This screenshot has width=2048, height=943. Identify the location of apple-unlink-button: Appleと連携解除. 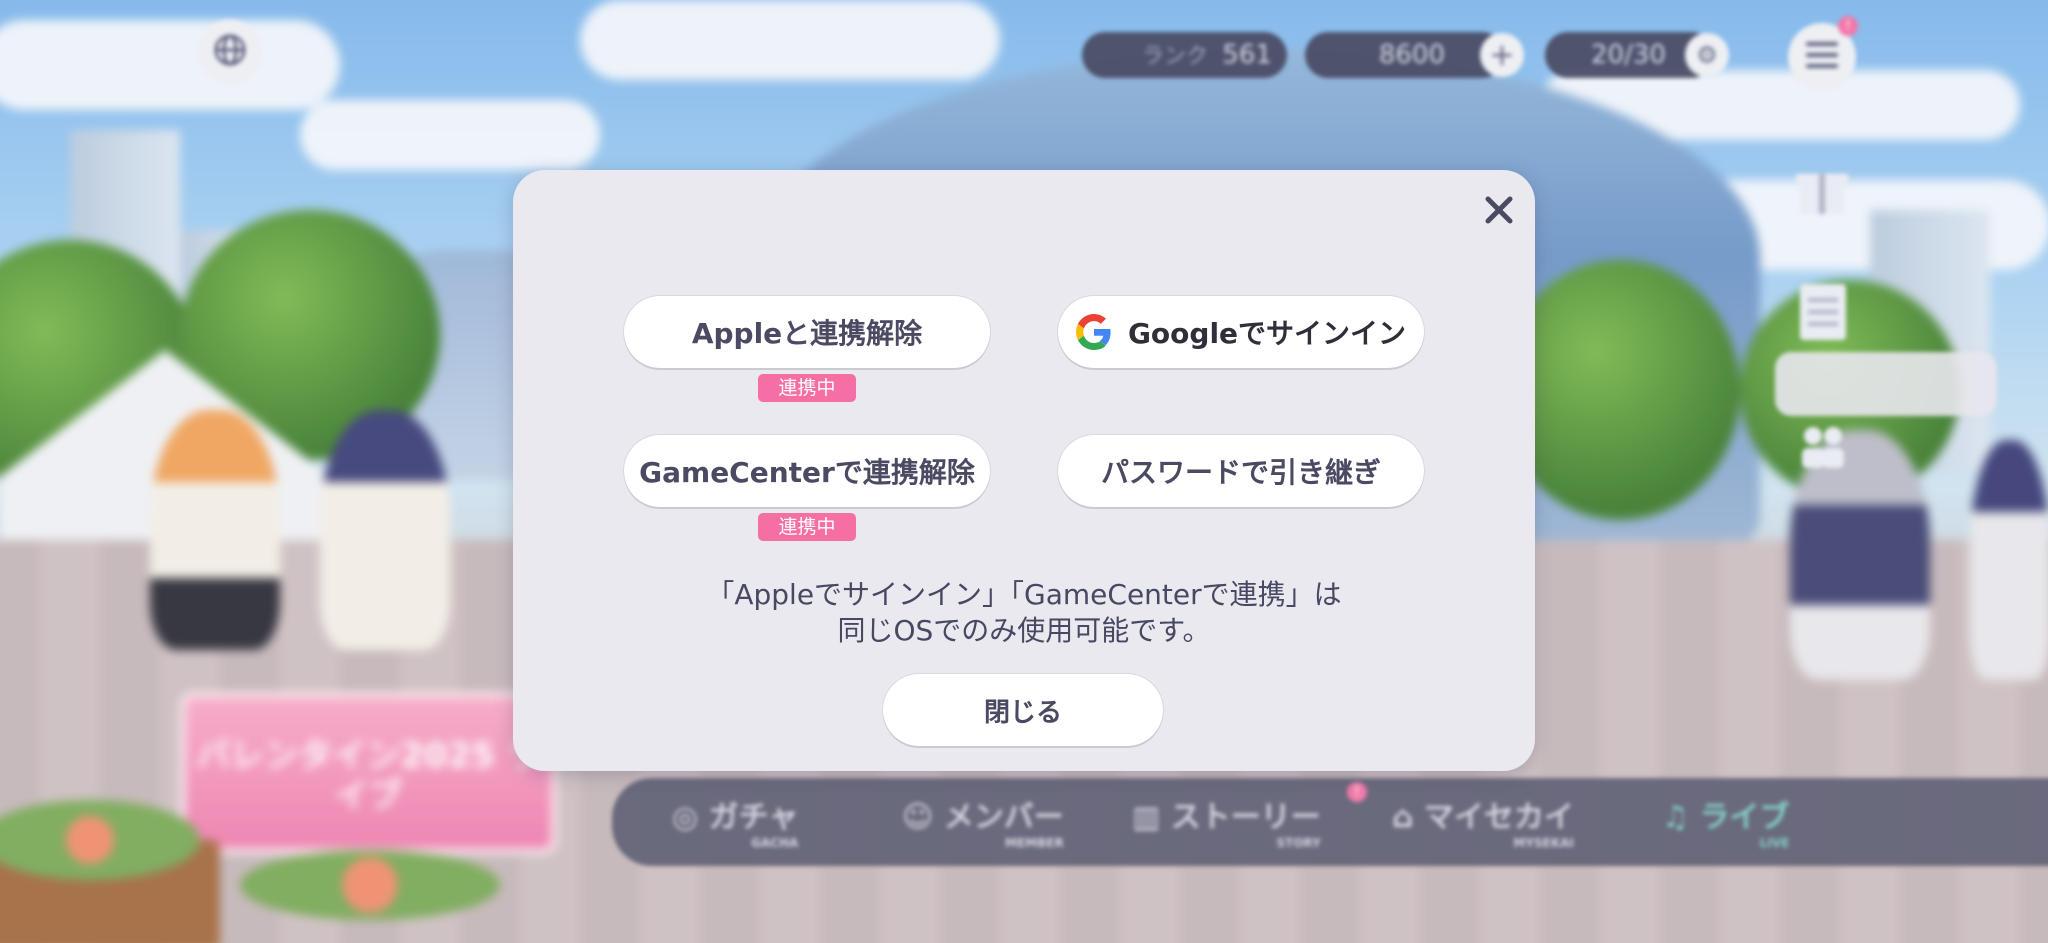
(807, 332).